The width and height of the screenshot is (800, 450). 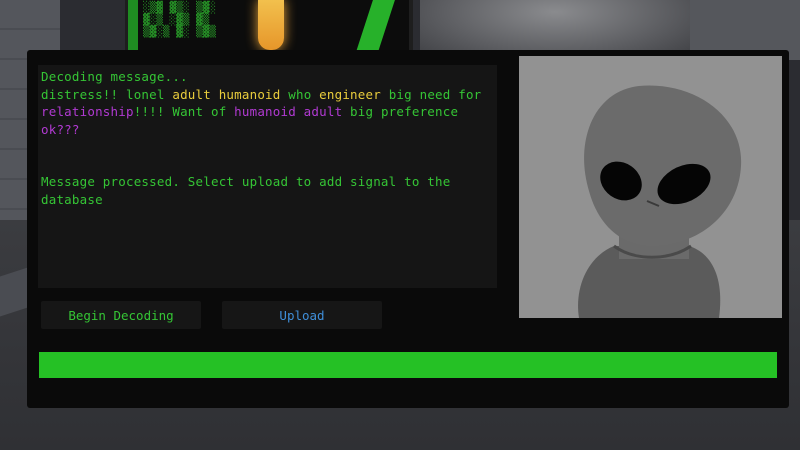 What do you see at coordinates (60, 129) in the screenshot?
I see `decoded-word-9: ok???` at bounding box center [60, 129].